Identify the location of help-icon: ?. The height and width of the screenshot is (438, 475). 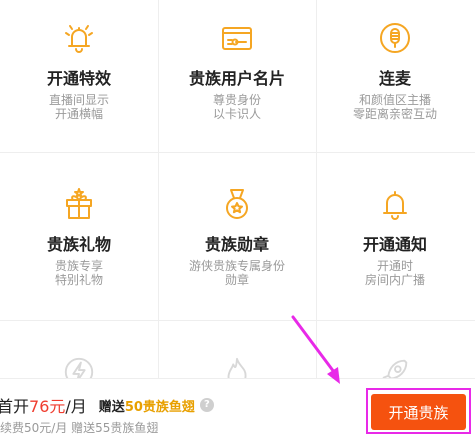
(206, 405).